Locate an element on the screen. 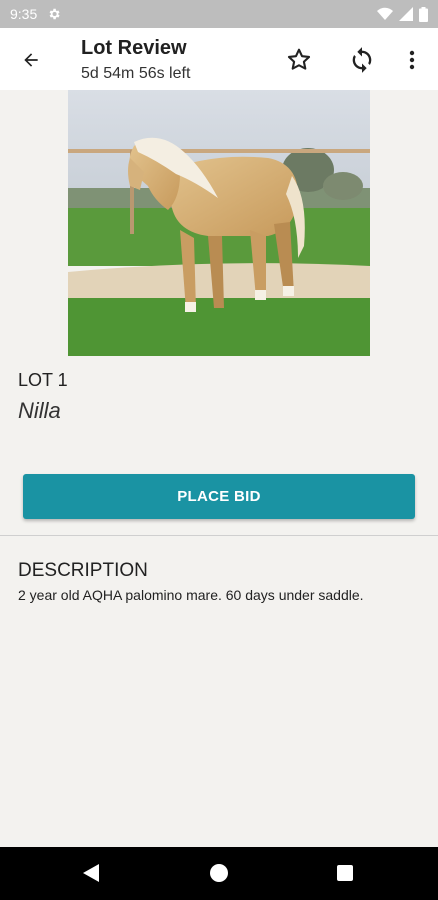 The height and width of the screenshot is (900, 438). wifi-icon is located at coordinates (385, 13).